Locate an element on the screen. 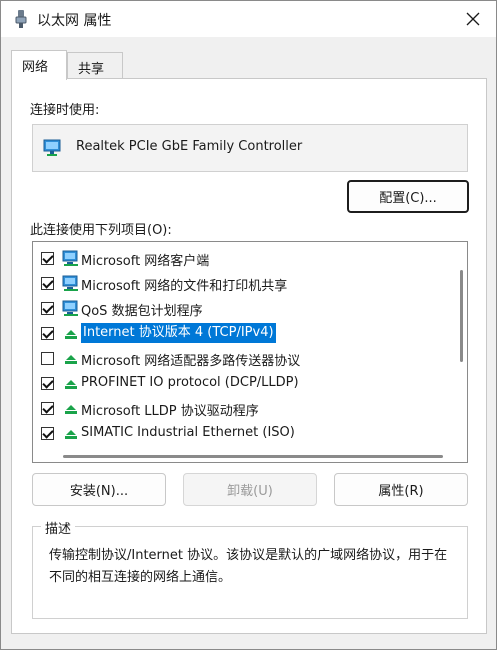  list-item: Microsoft 网络客户端 is located at coordinates (238, 258).